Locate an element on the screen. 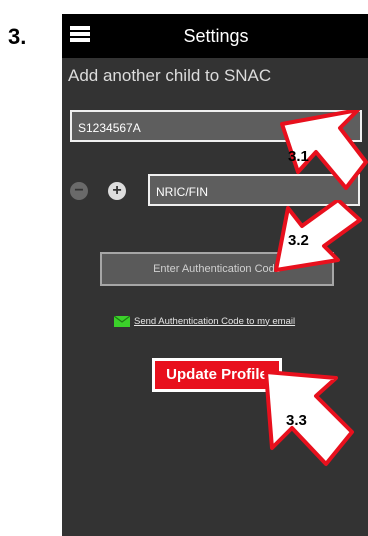 The width and height of the screenshot is (368, 536). callout-label-3-3: 3.3 is located at coordinates (296, 420).